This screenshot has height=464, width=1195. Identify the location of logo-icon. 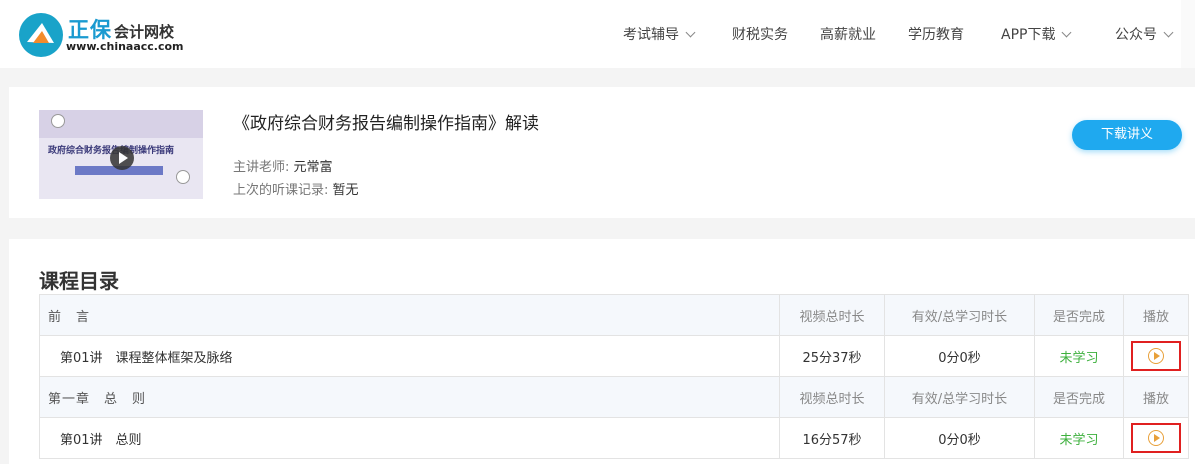
(41, 35).